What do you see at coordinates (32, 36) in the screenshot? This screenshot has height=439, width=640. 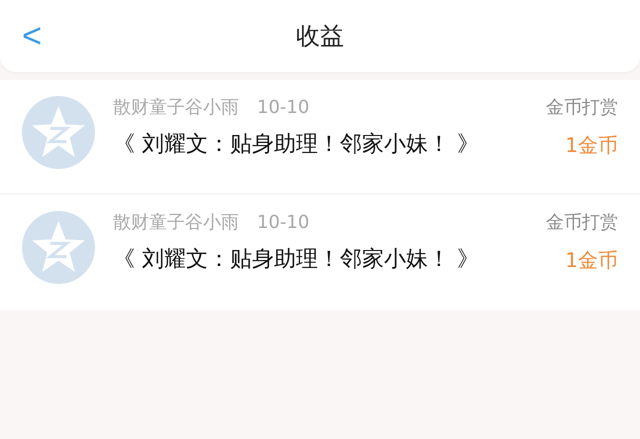 I see `back-button: <` at bounding box center [32, 36].